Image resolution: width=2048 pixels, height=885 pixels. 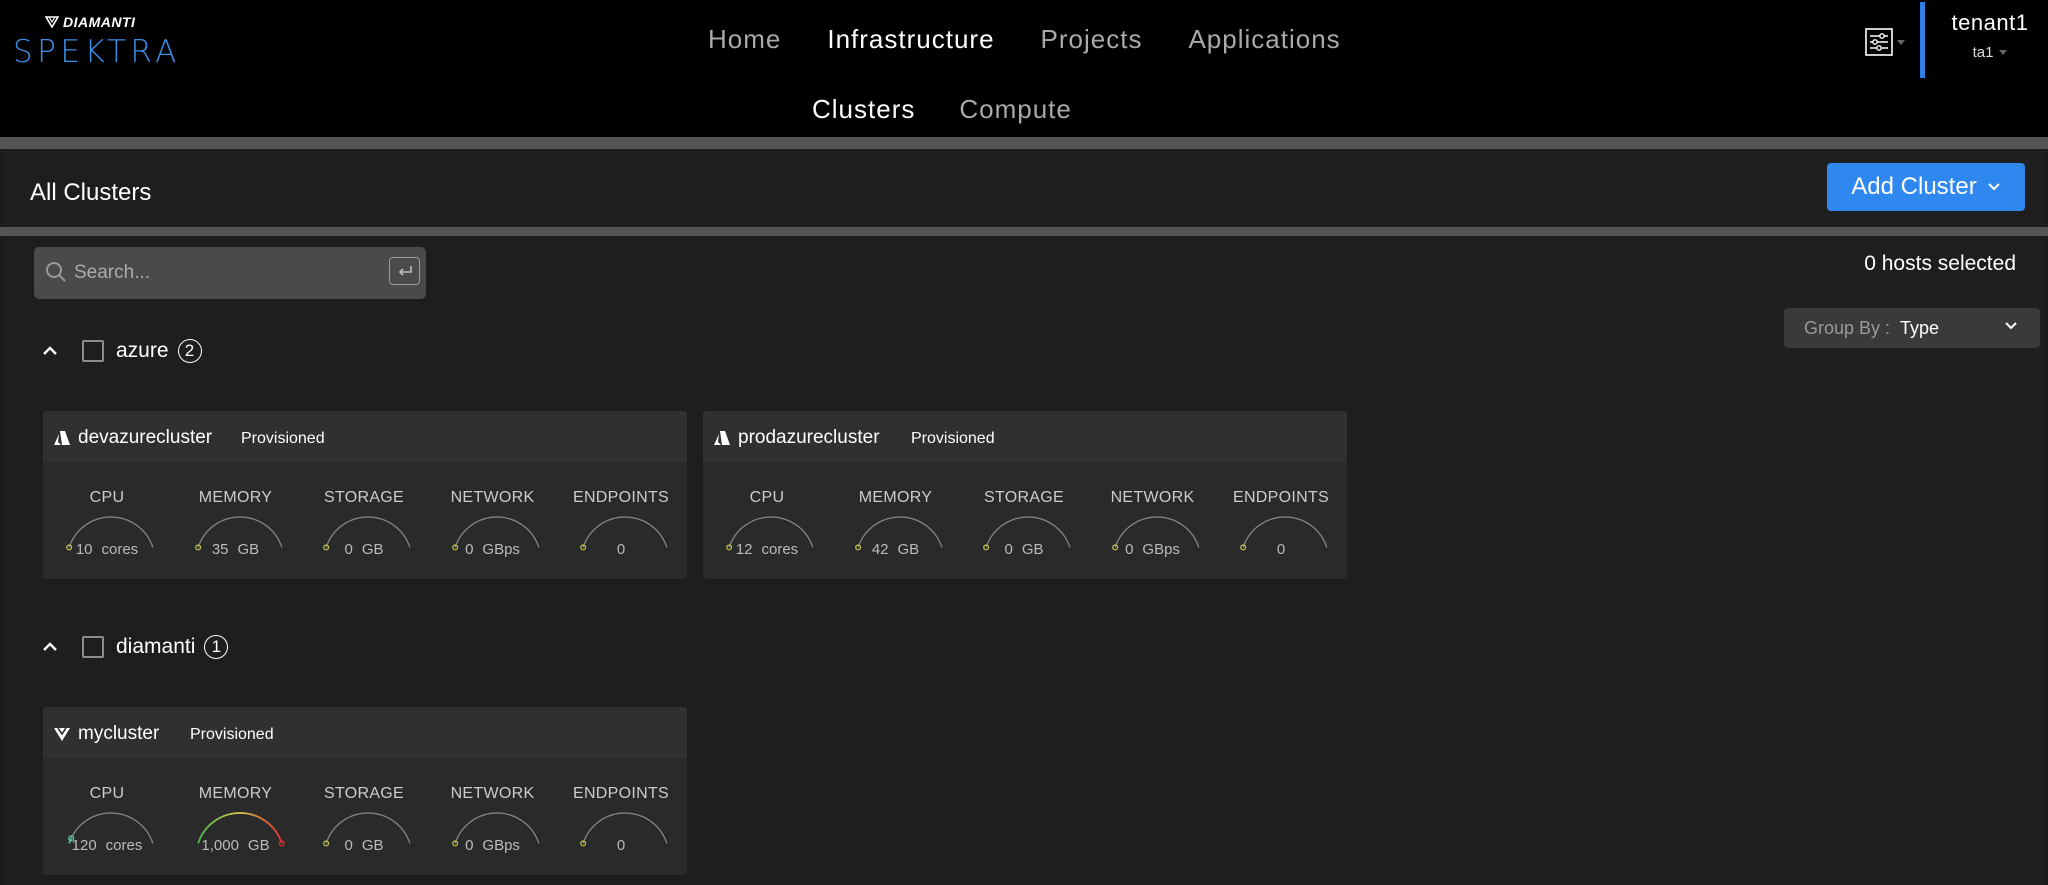 I want to click on metric-memory: MEMORY 42 GB, so click(x=896, y=523).